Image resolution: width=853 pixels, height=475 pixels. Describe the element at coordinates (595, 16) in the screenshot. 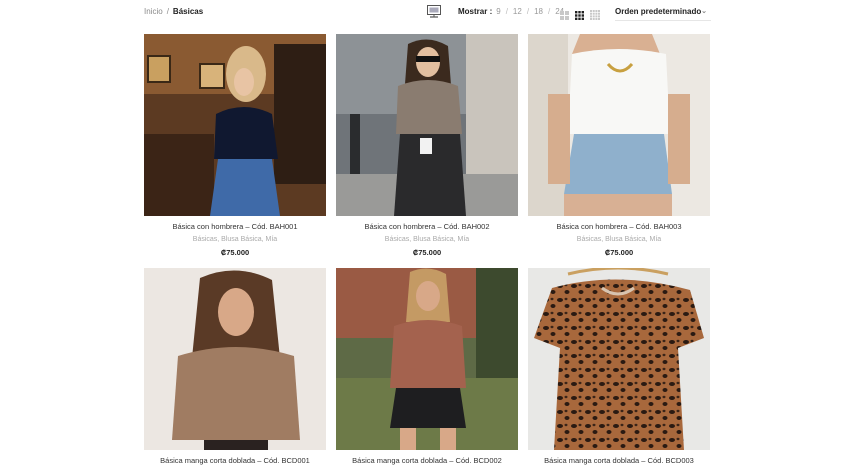

I see `grid-4-icon` at that location.